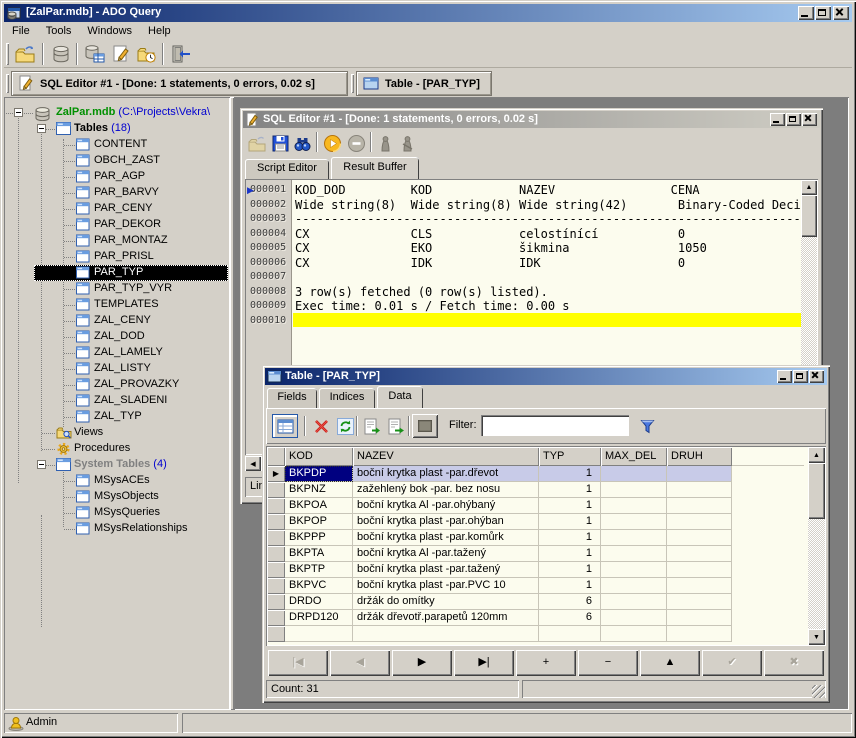 This screenshot has width=856, height=738. I want to click on menu-help: Help, so click(159, 31).